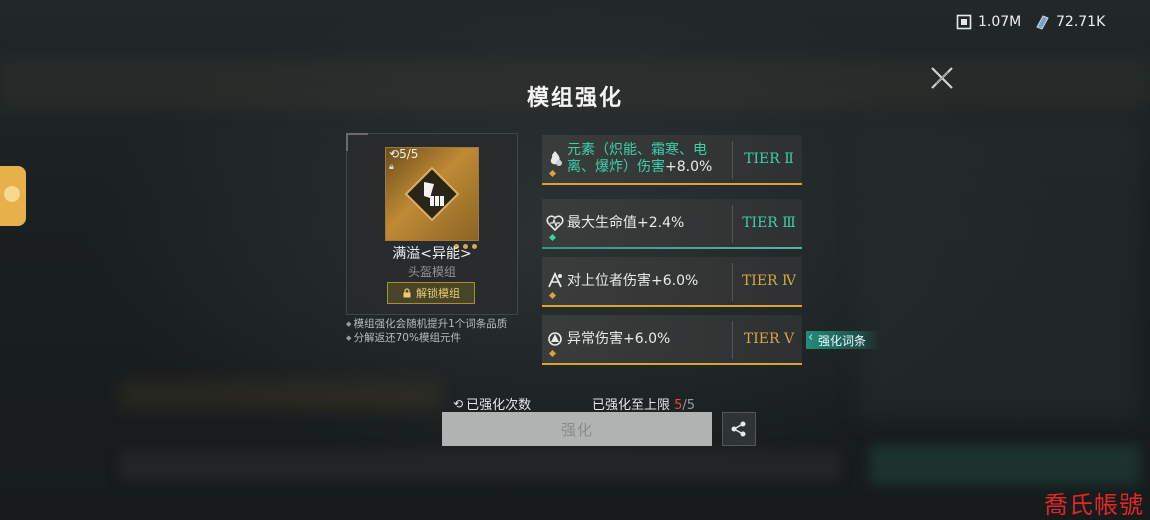 The height and width of the screenshot is (520, 1150). Describe the element at coordinates (426, 338) in the screenshot. I see `note-item: 分解返还70%模组元件` at that location.